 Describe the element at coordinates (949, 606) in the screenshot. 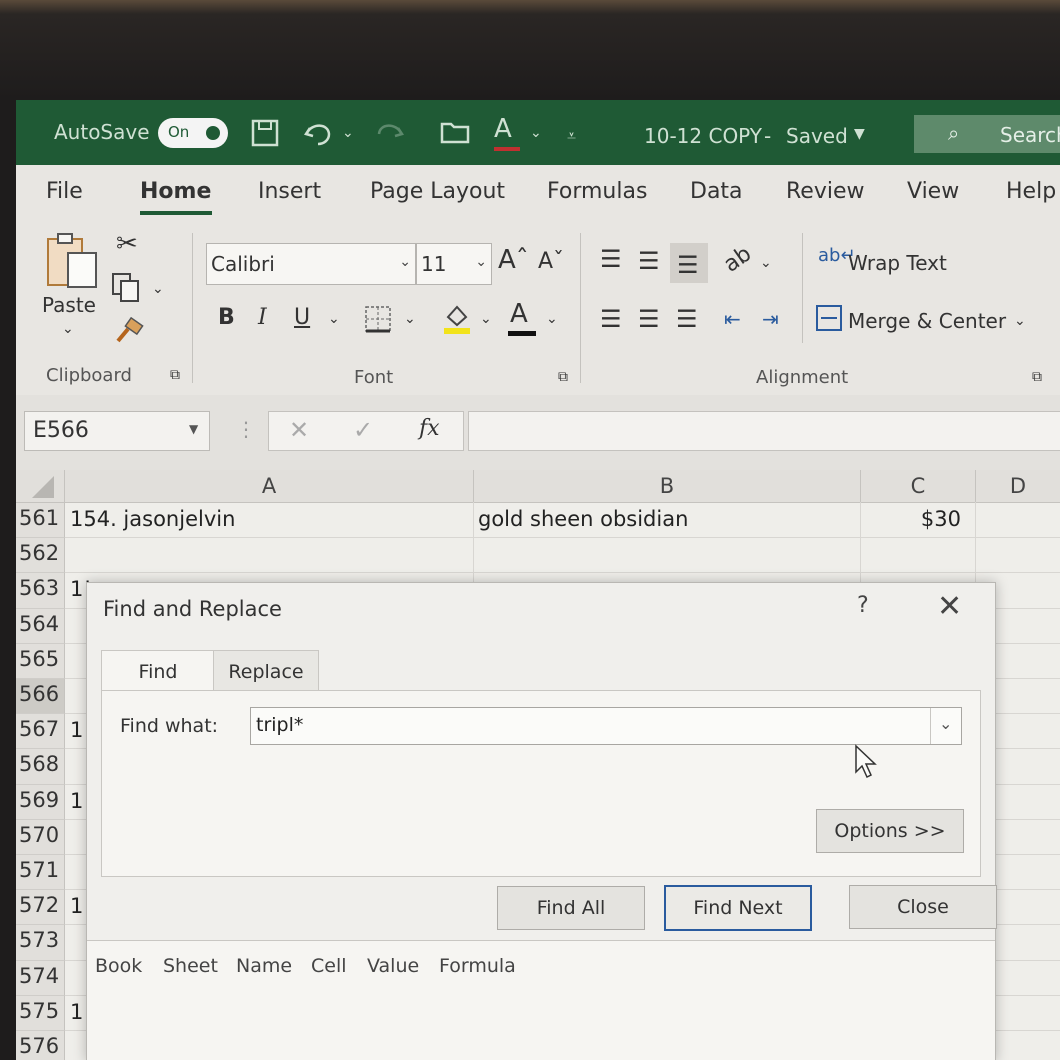

I see `close-icon: ✕` at that location.